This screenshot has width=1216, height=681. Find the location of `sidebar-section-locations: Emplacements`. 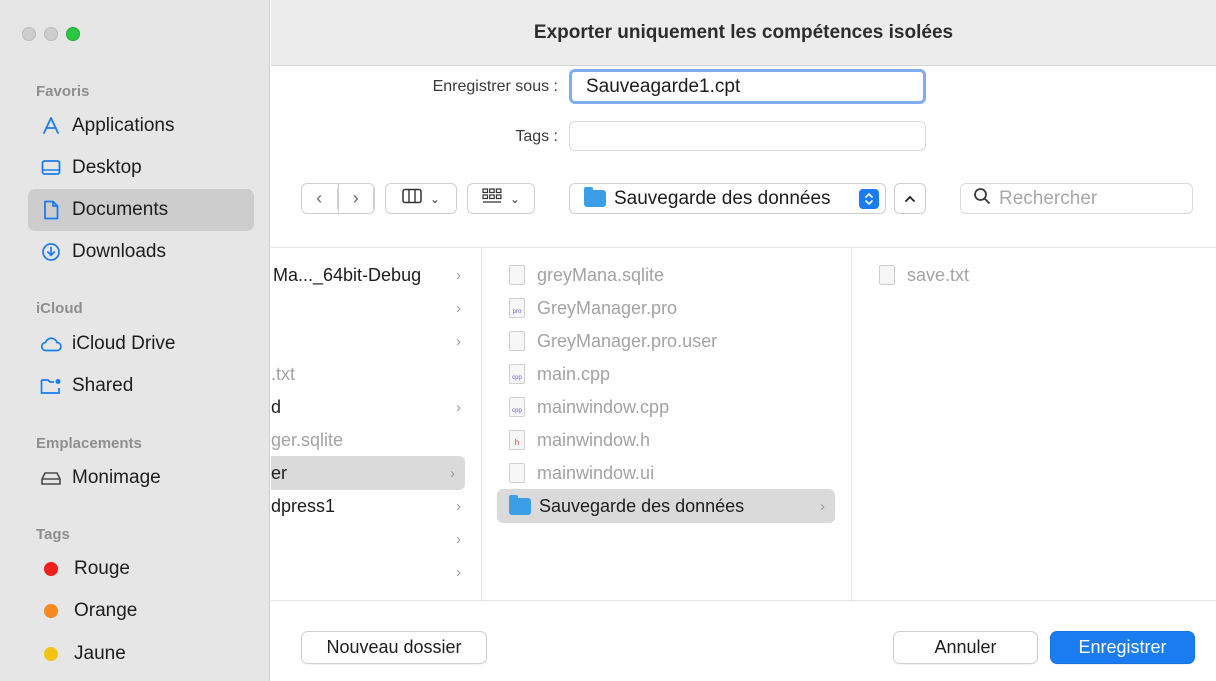

sidebar-section-locations: Emplacements is located at coordinates (89, 443).